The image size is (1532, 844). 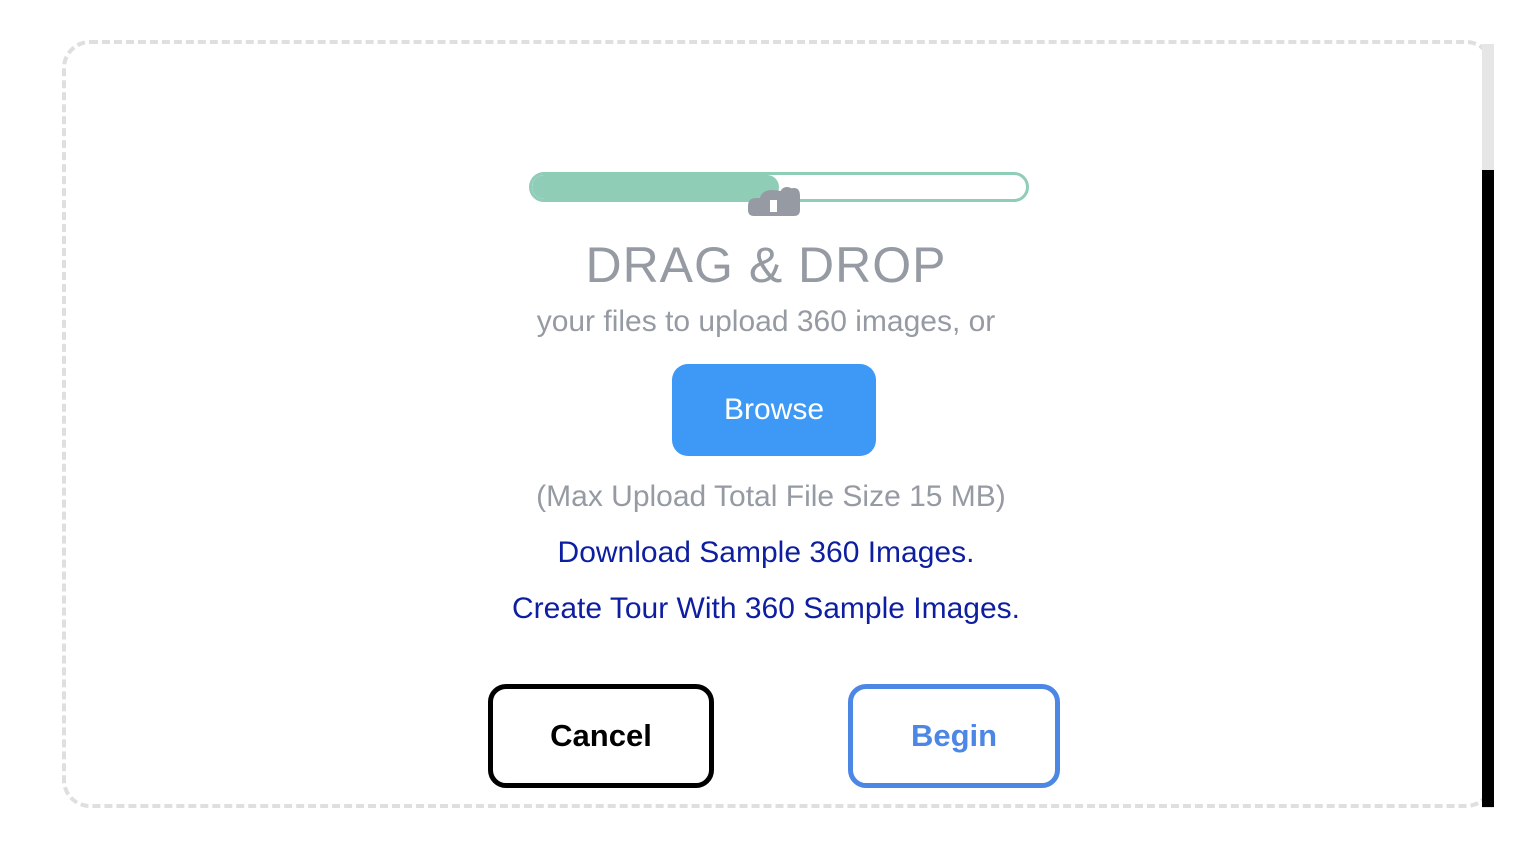 I want to click on cancel-button: Cancel, so click(x=601, y=736).